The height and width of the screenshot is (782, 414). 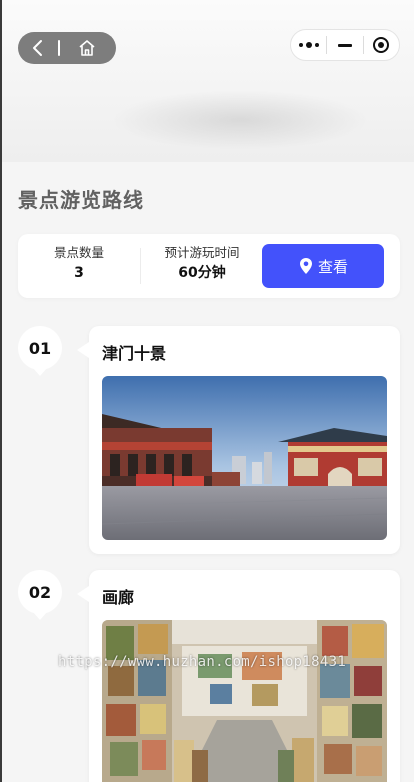 I want to click on target-close-icon, so click(x=381, y=45).